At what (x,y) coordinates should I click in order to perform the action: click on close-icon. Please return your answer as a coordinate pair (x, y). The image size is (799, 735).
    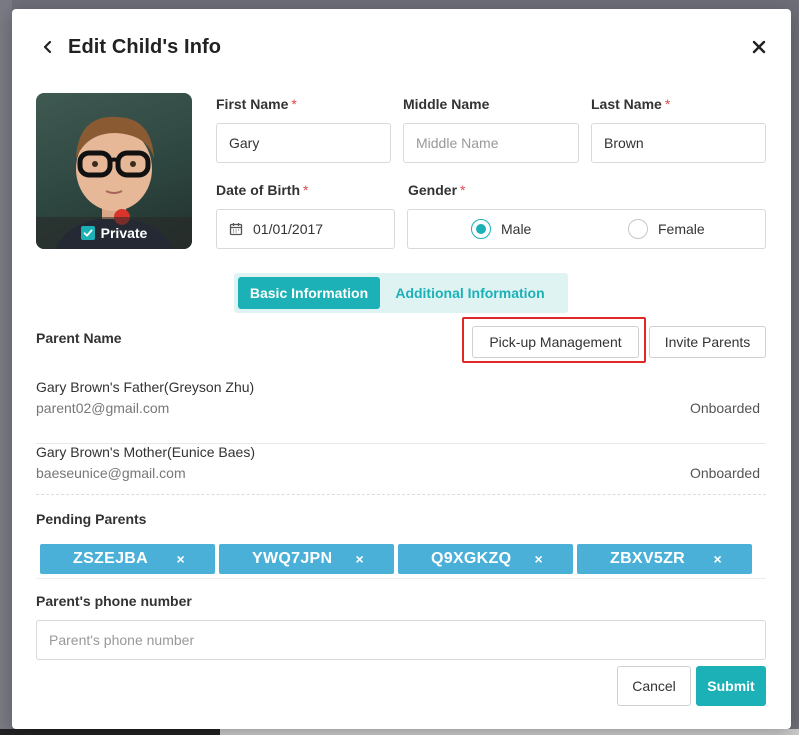
    Looking at the image, I should click on (759, 47).